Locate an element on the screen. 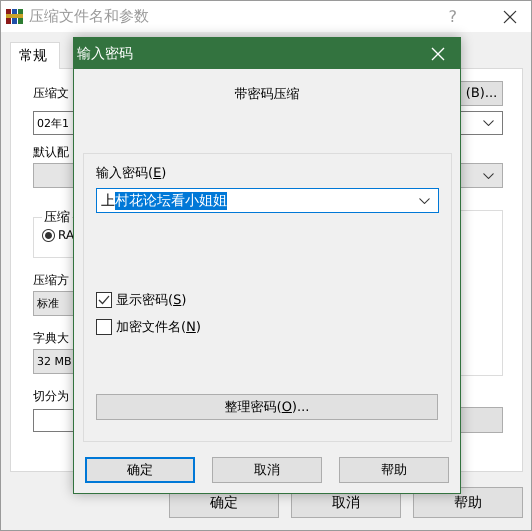  checkbox-option: 加密文件名(N) is located at coordinates (148, 327).